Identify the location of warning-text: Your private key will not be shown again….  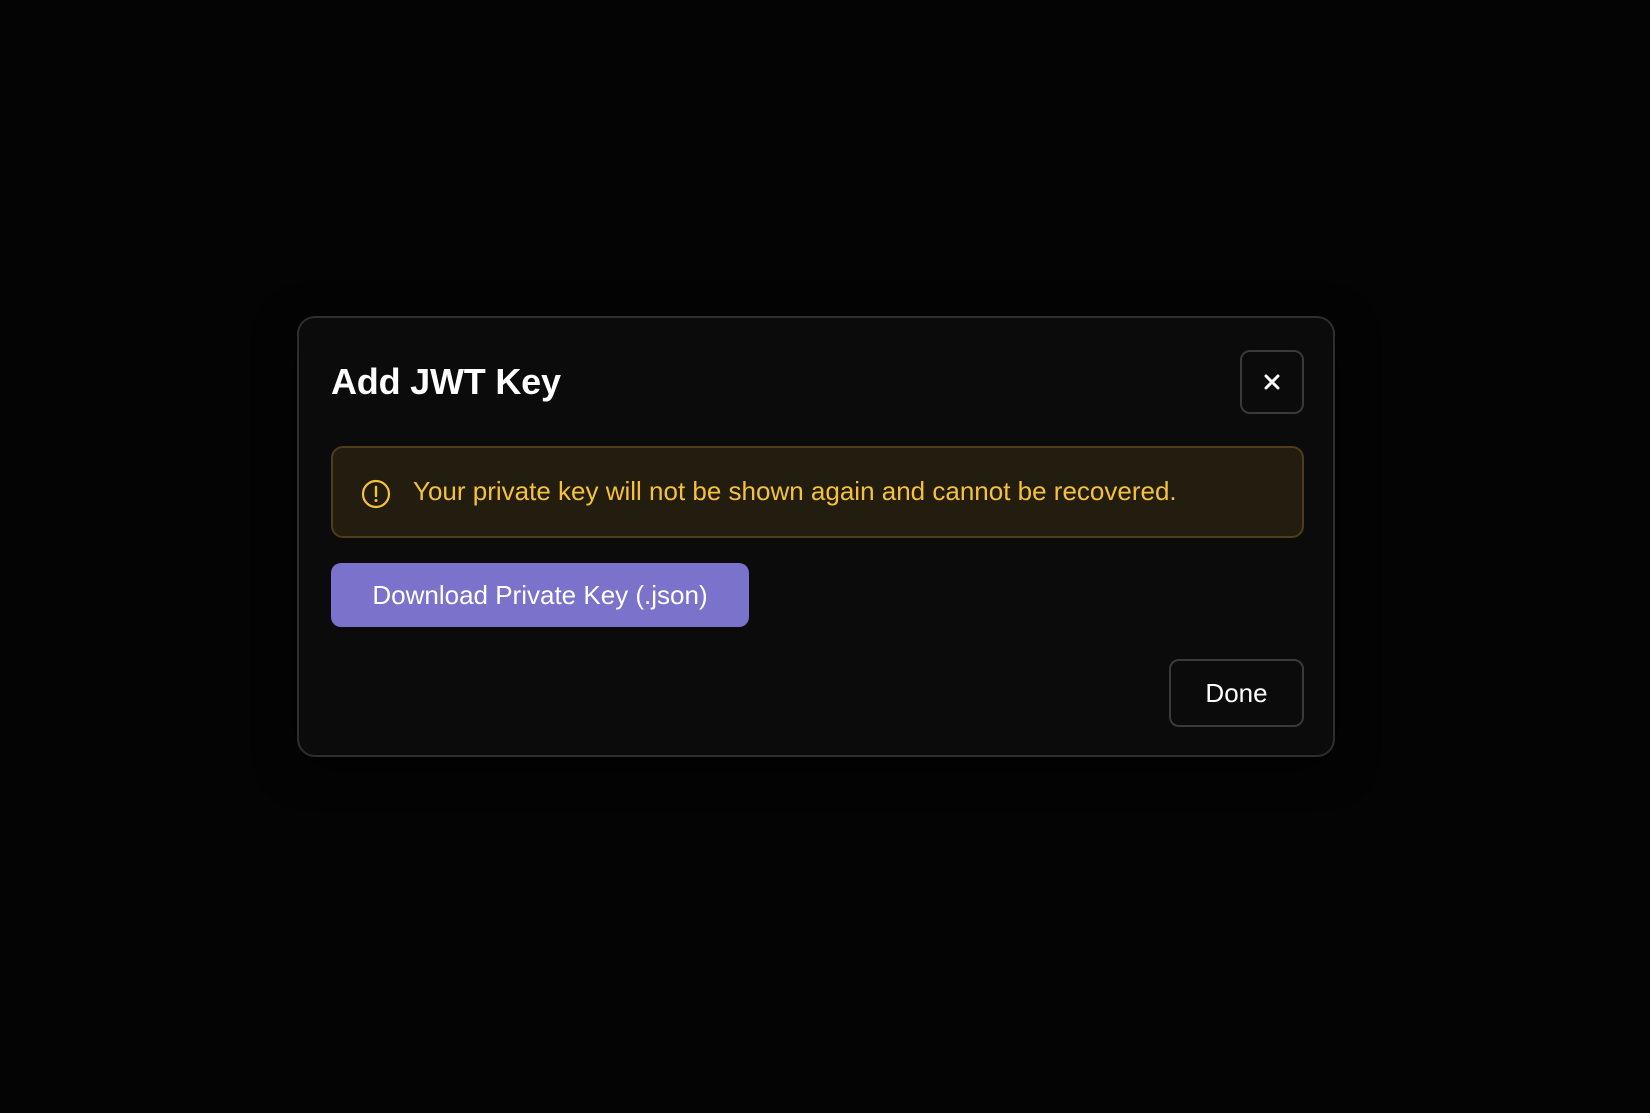
(795, 491).